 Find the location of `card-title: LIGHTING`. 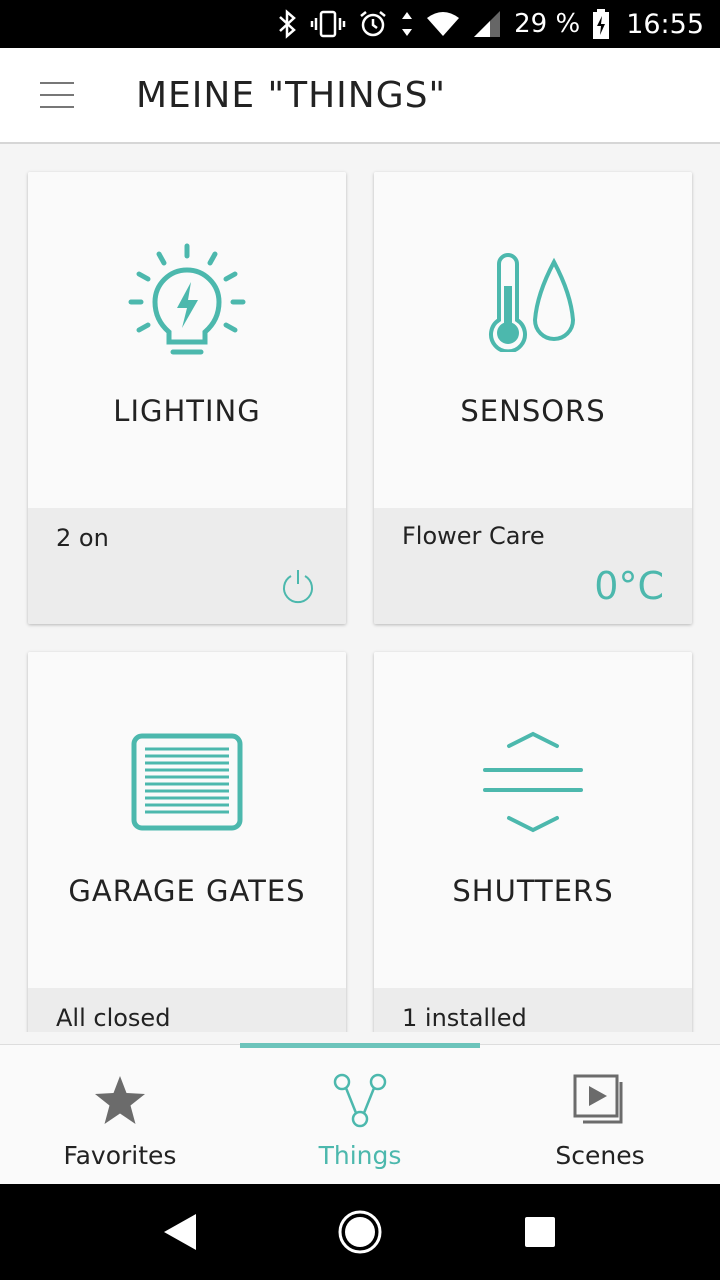

card-title: LIGHTING is located at coordinates (187, 411).